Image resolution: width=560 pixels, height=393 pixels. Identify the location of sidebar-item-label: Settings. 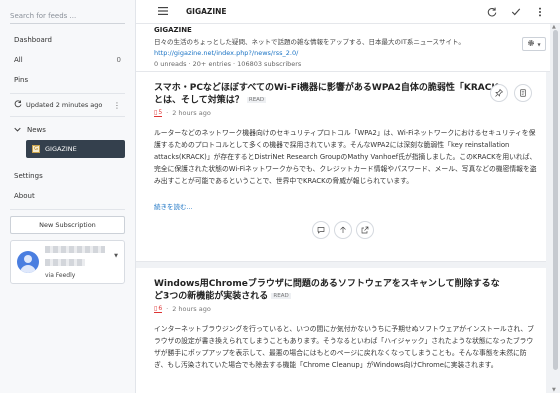
(28, 176).